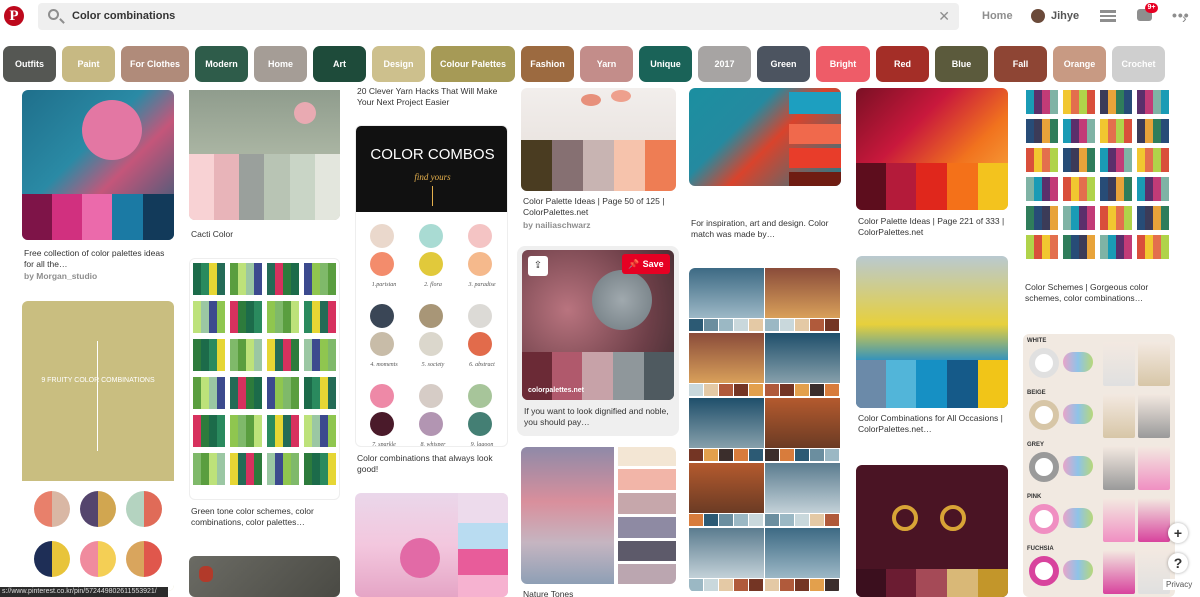  Describe the element at coordinates (1184, 18) in the screenshot. I see `chevron-right-icon: ›` at that location.